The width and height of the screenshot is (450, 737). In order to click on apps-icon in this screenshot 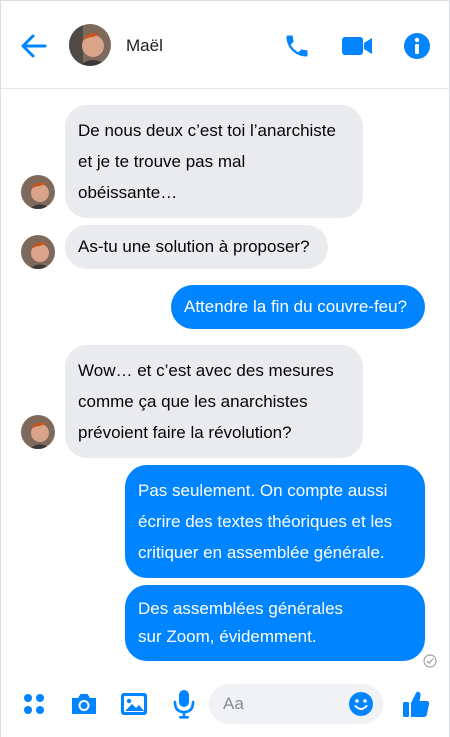, I will do `click(34, 704)`.